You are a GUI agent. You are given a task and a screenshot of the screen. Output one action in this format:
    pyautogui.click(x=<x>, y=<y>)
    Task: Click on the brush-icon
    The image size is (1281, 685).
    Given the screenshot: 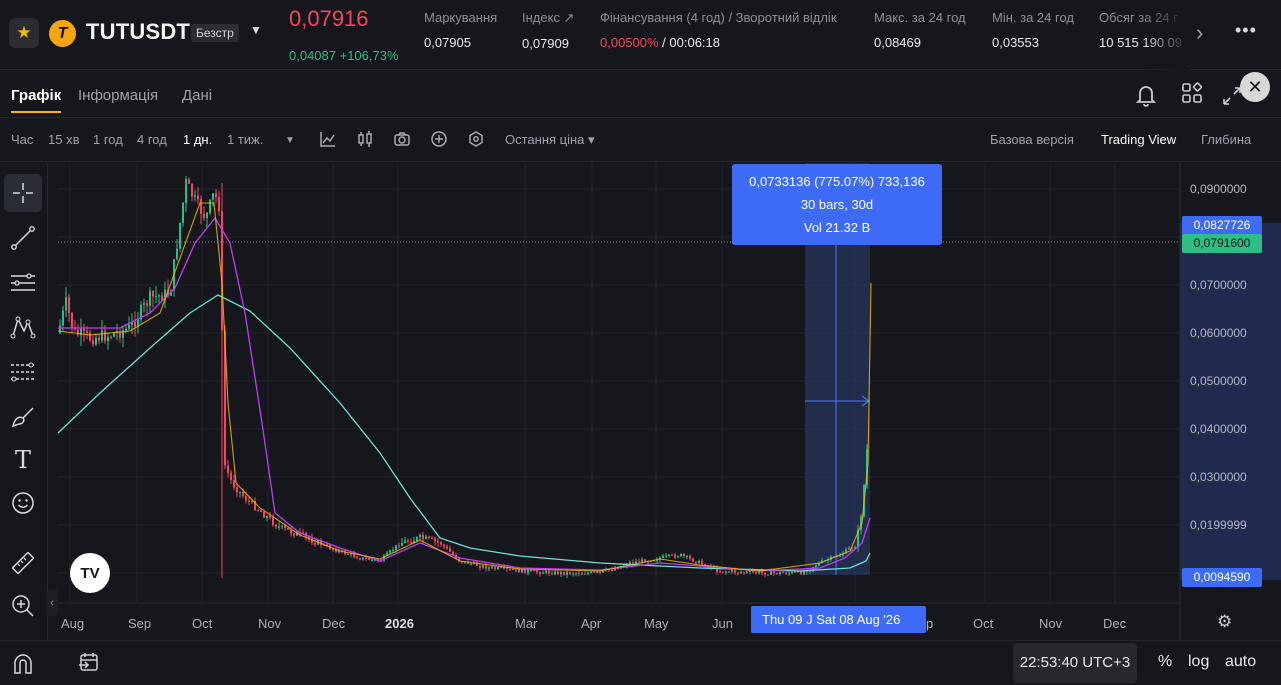 What is the action you would take?
    pyautogui.click(x=23, y=417)
    